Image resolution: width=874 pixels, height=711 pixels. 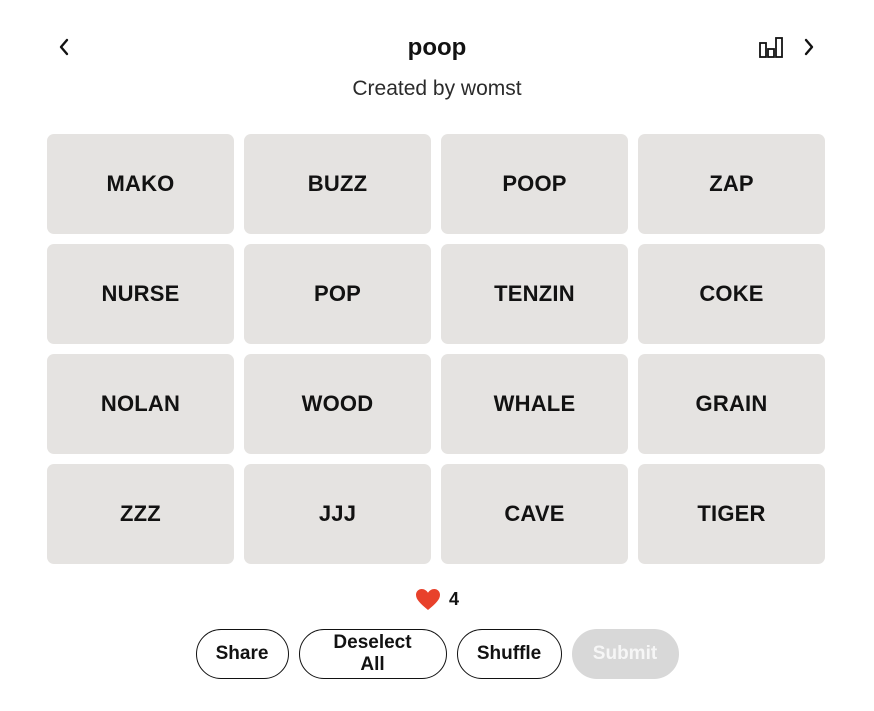 I want to click on word-tile: GRAIN, so click(x=731, y=404).